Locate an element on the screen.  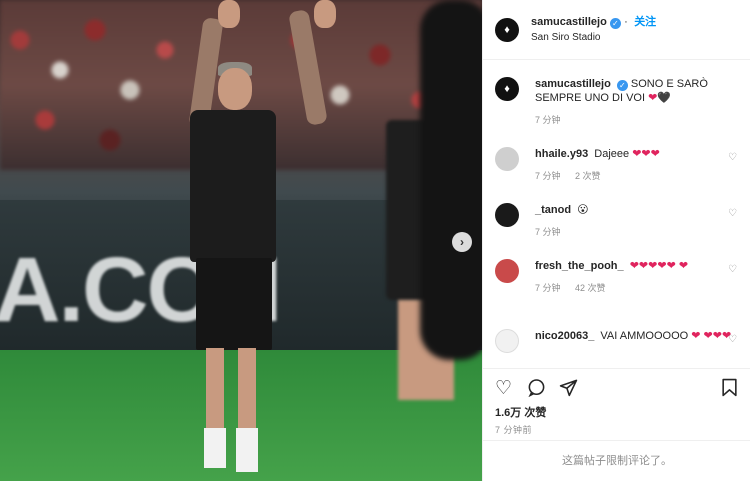
follow-button: 关注 is located at coordinates (645, 22).